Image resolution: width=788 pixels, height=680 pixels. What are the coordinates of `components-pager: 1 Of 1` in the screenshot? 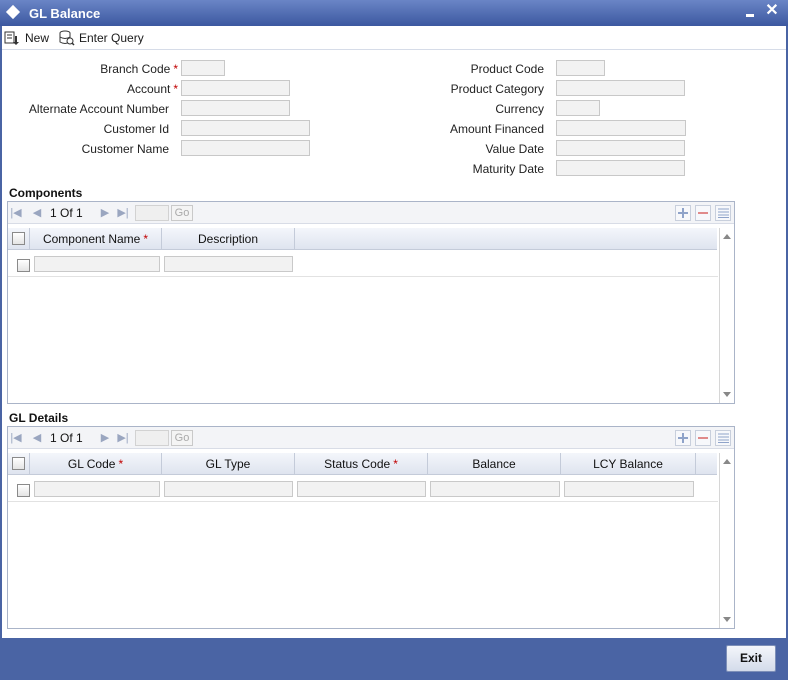 It's located at (66, 213).